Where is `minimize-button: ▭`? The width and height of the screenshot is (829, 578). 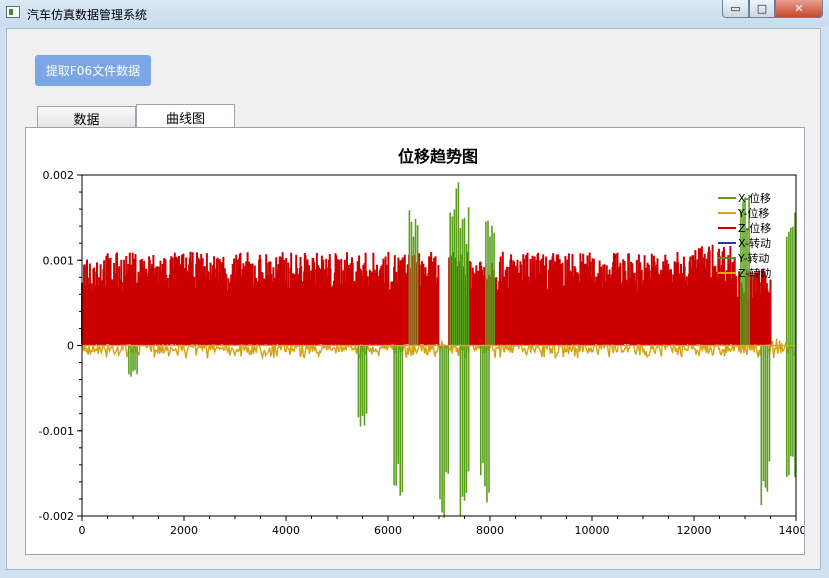
minimize-button: ▭ is located at coordinates (735, 9).